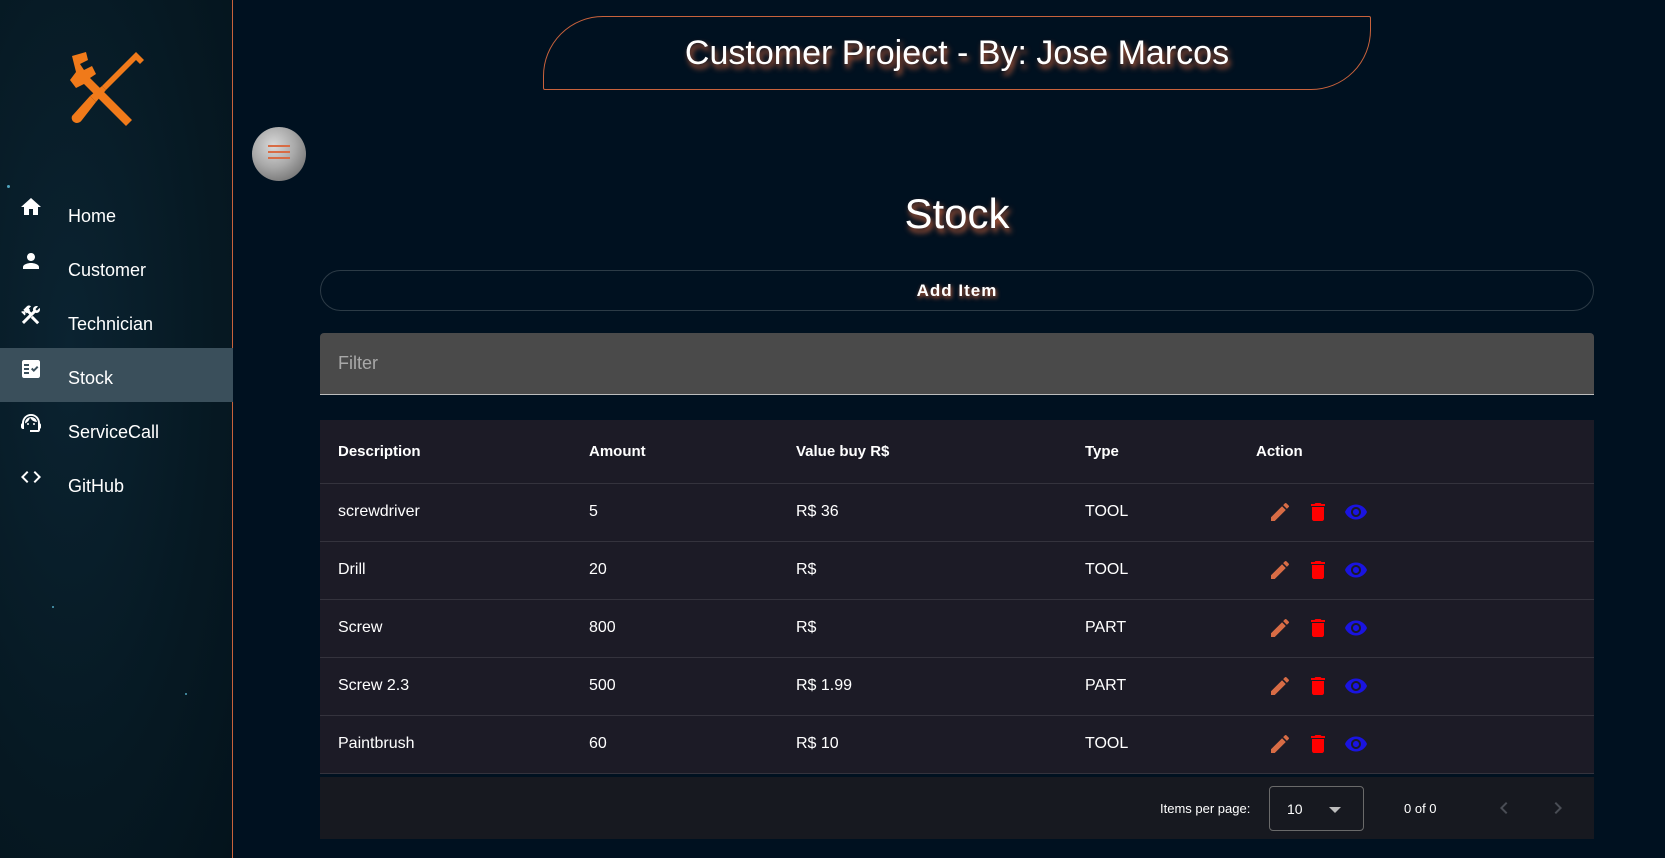 Image resolution: width=1665 pixels, height=858 pixels. What do you see at coordinates (116, 375) in the screenshot?
I see `sidebar-item-stock: Stock` at bounding box center [116, 375].